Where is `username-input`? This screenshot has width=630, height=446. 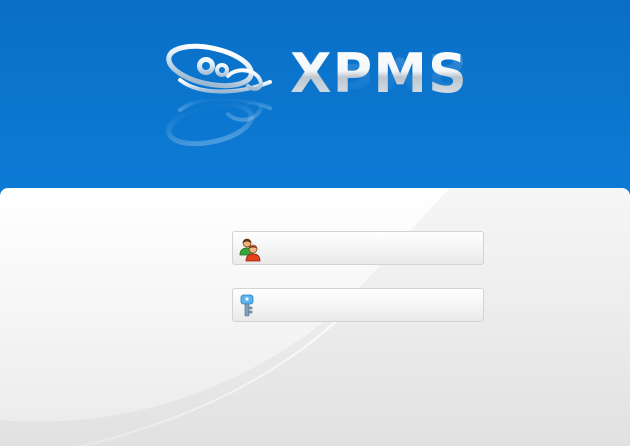 username-input is located at coordinates (372, 248).